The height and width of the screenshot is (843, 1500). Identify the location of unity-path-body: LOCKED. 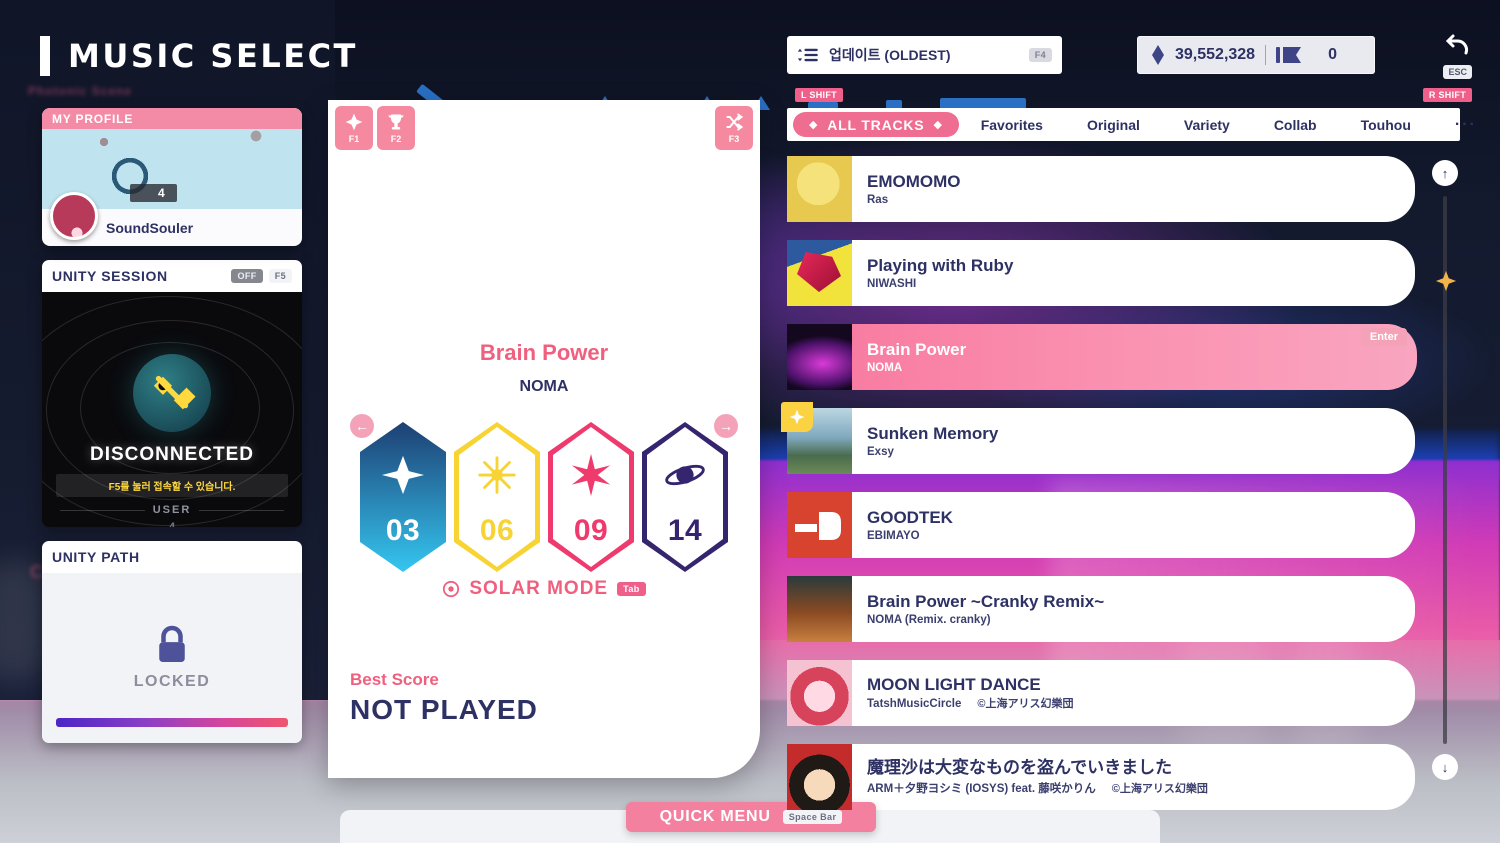
(172, 658).